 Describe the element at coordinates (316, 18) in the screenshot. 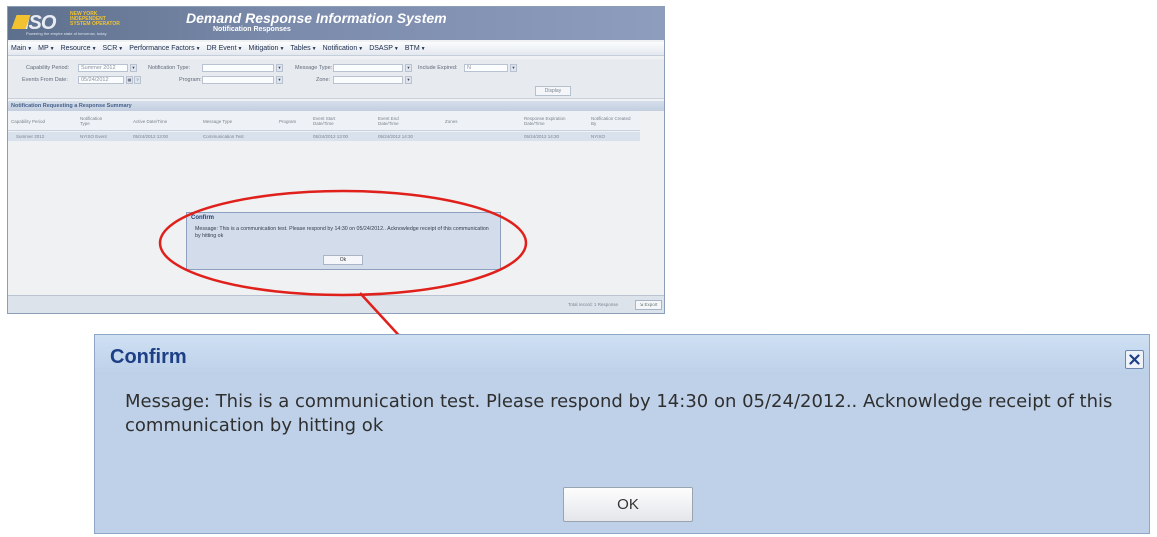

I see `app-title: Demand Response Information System` at that location.